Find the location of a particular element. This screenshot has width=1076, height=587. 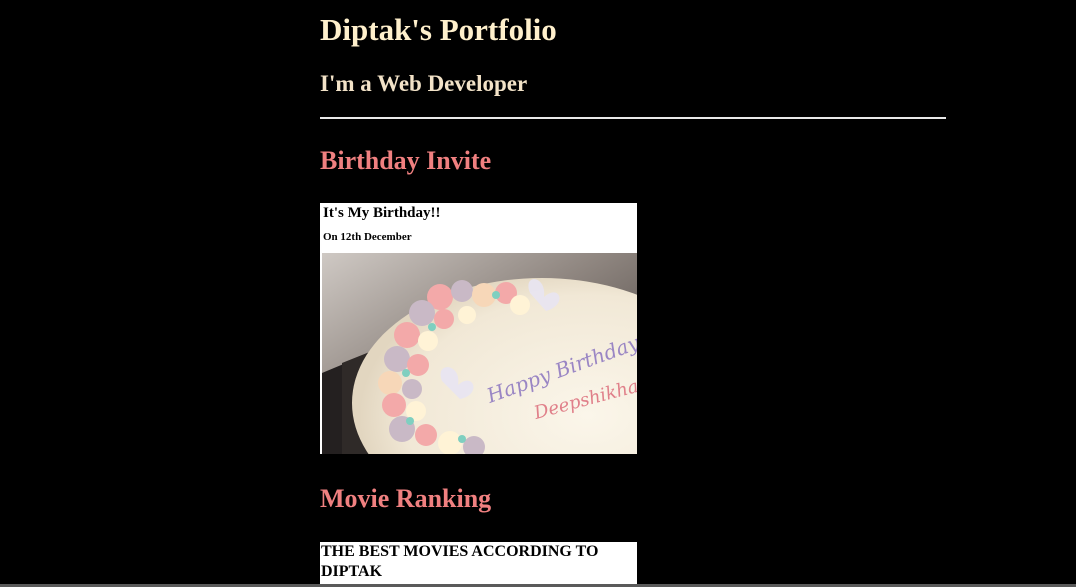

page-subtitle: I'm a Web Developer is located at coordinates (424, 83).